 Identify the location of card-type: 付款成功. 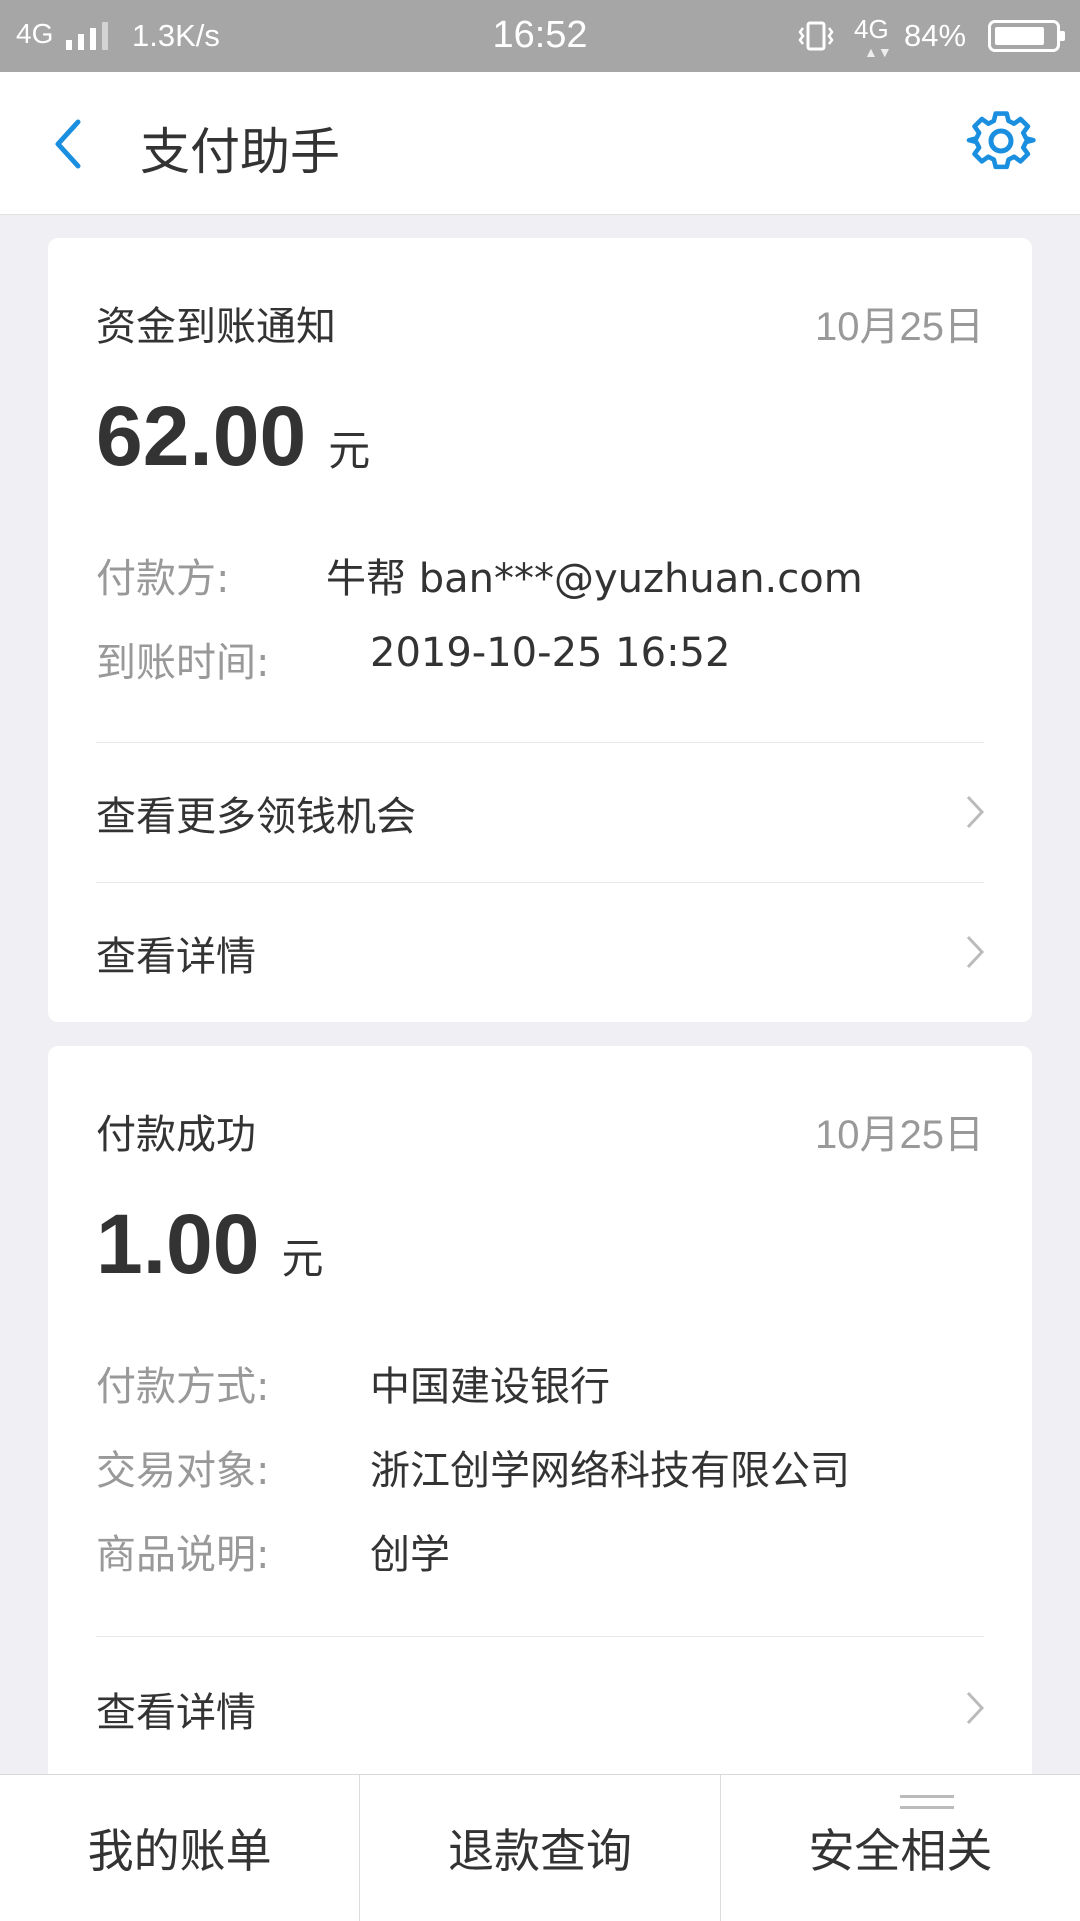
(176, 1135).